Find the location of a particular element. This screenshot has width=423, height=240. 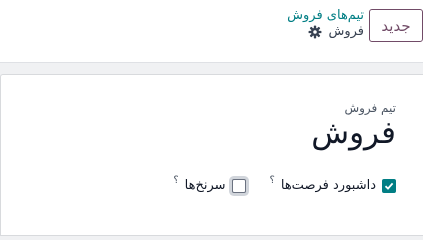

options-row: داشبورد فرصت‌ها ؟ سرنخ‌ها ؟ is located at coordinates (284, 184).